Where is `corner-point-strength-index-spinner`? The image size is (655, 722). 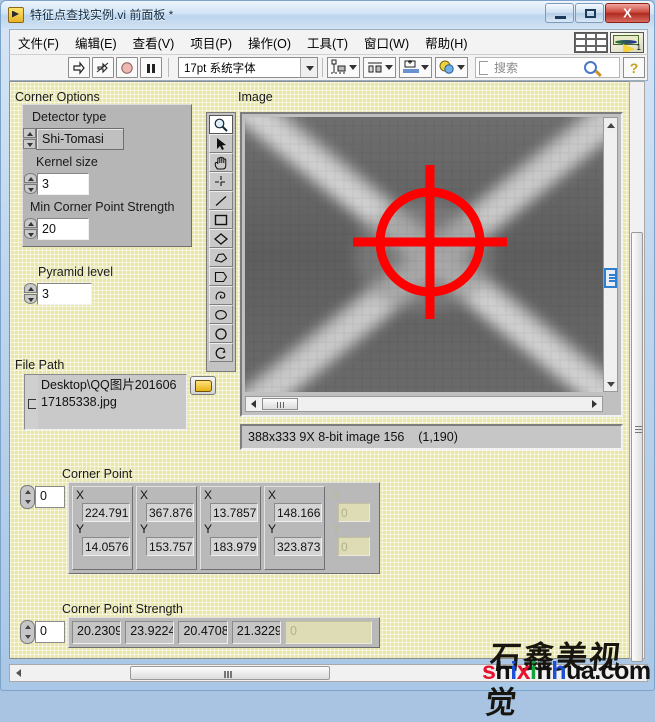 corner-point-strength-index-spinner is located at coordinates (27, 632).